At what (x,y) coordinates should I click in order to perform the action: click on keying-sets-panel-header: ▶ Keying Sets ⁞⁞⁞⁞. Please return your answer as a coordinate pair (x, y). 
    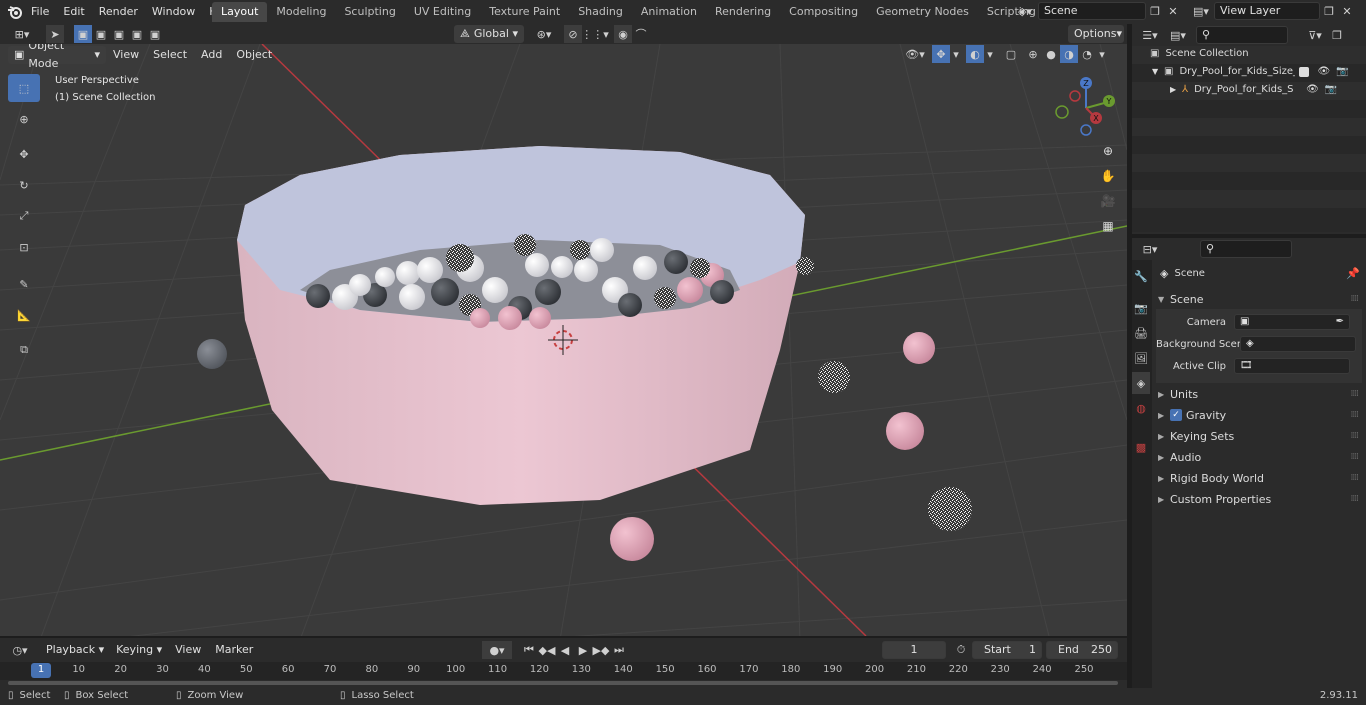
    Looking at the image, I should click on (1261, 436).